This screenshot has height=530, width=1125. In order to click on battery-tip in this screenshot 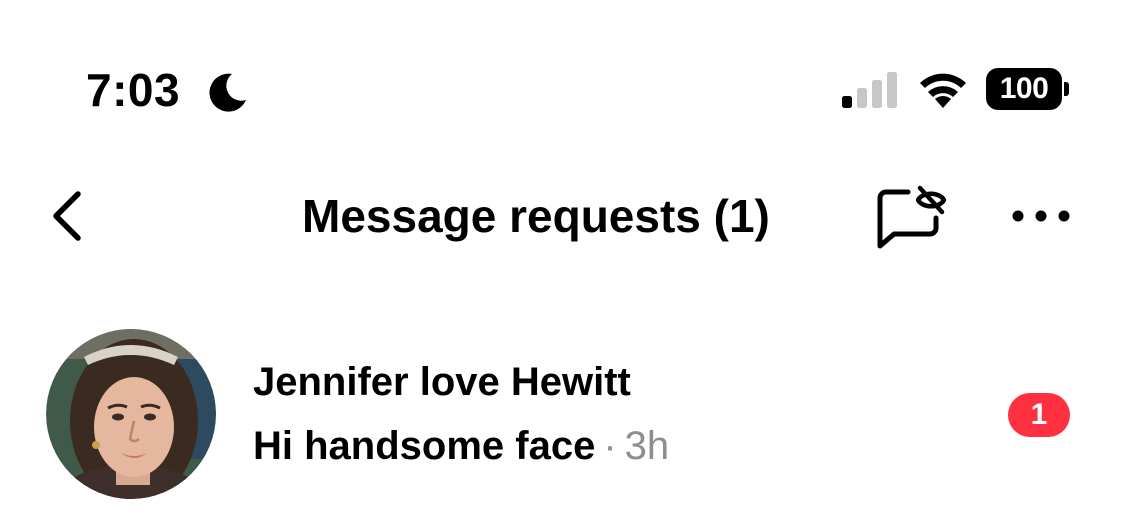, I will do `click(1066, 89)`.